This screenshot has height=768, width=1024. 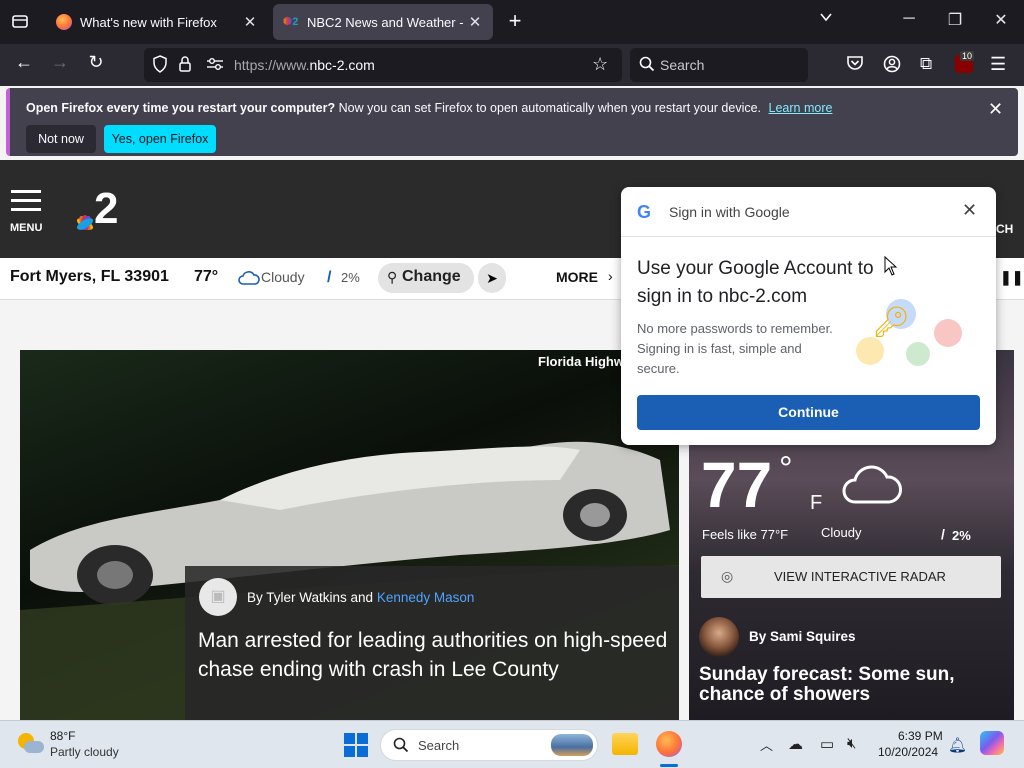 I want to click on nbc2-favicon-icon: ✺2, so click(x=291, y=22).